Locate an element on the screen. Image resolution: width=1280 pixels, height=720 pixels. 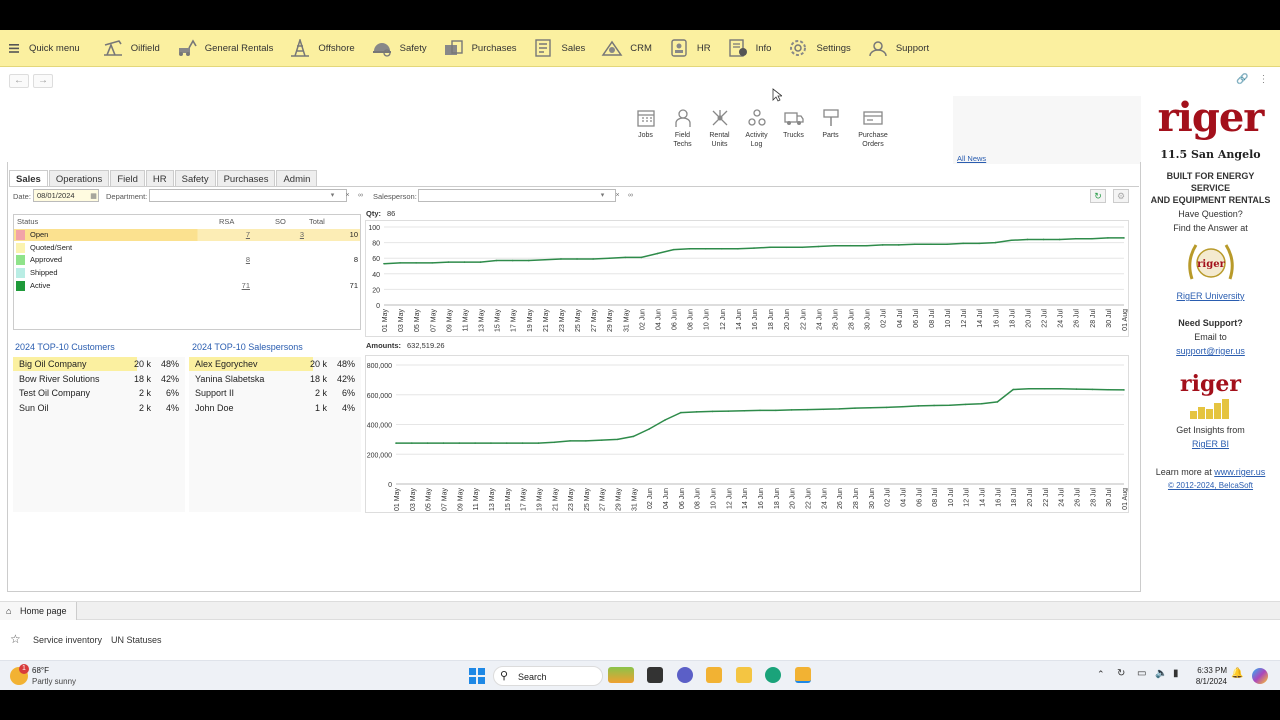
tab-hr: HR is located at coordinates (159, 178).